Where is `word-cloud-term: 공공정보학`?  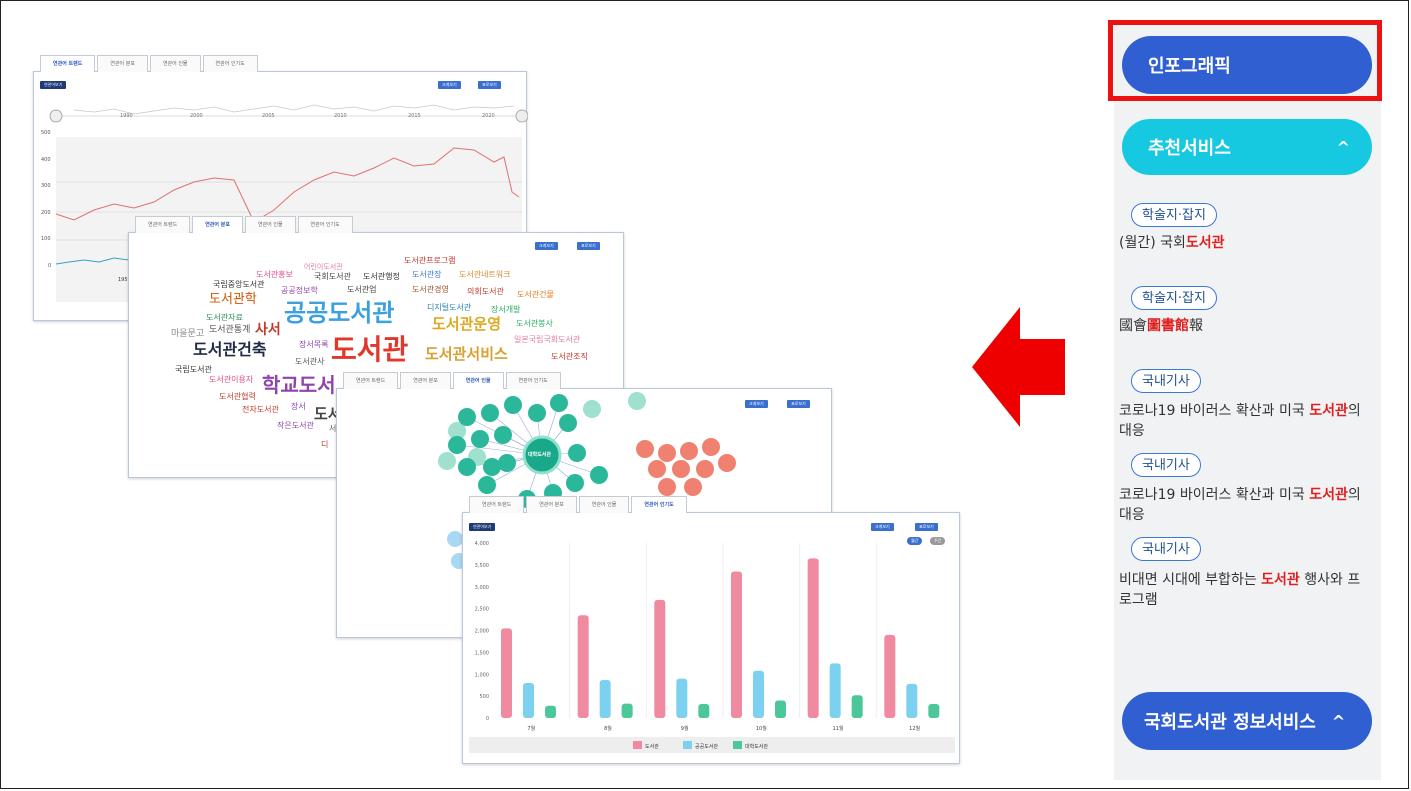 word-cloud-term: 공공정보학 is located at coordinates (299, 291).